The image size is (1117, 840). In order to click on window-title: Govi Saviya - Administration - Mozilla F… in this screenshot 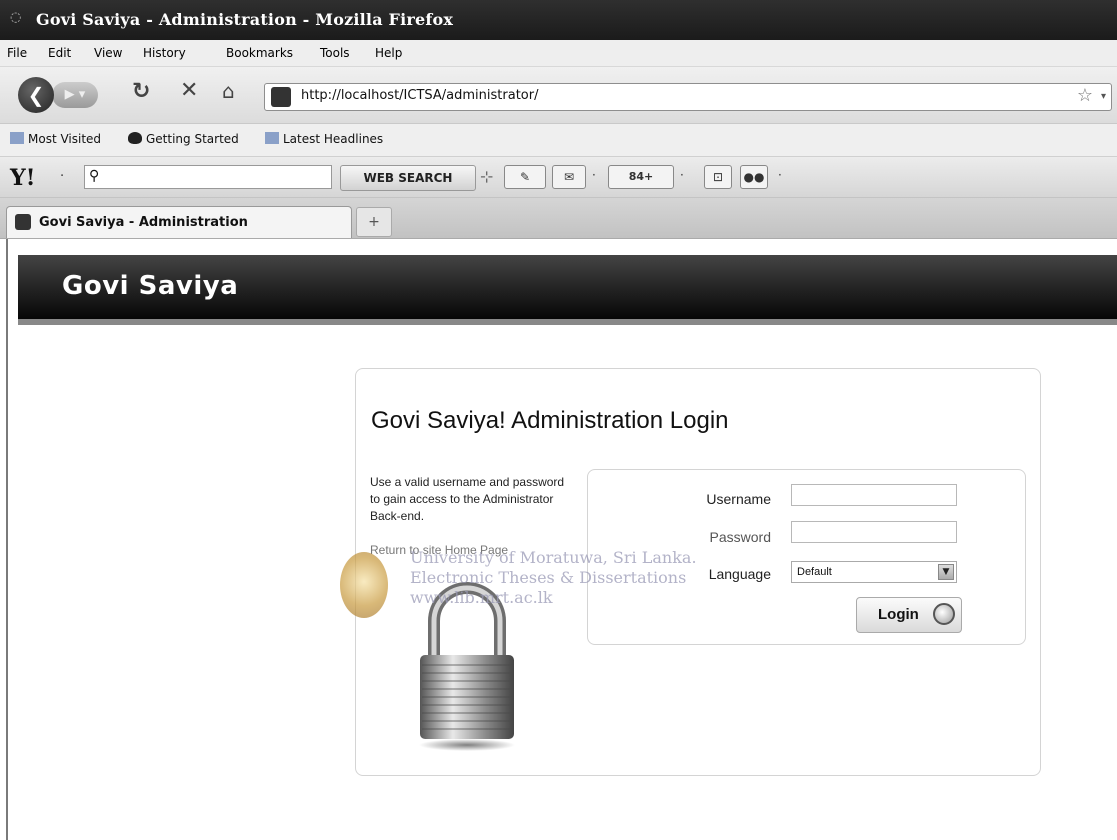, I will do `click(245, 19)`.